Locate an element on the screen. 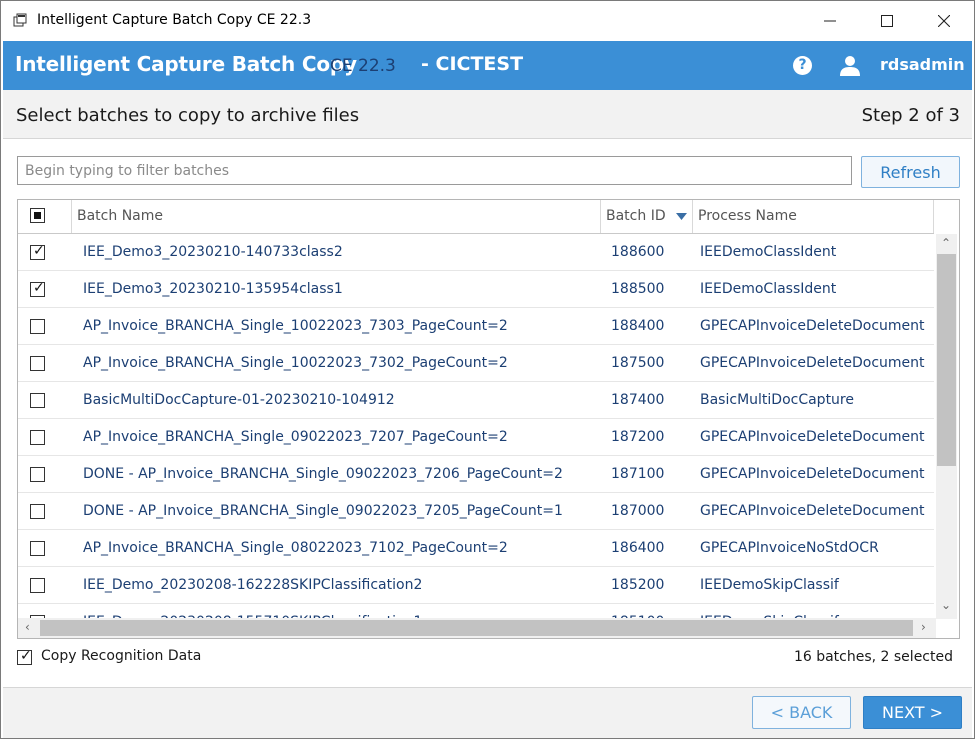 The image size is (975, 739). indeterminate-icon is located at coordinates (37, 215).